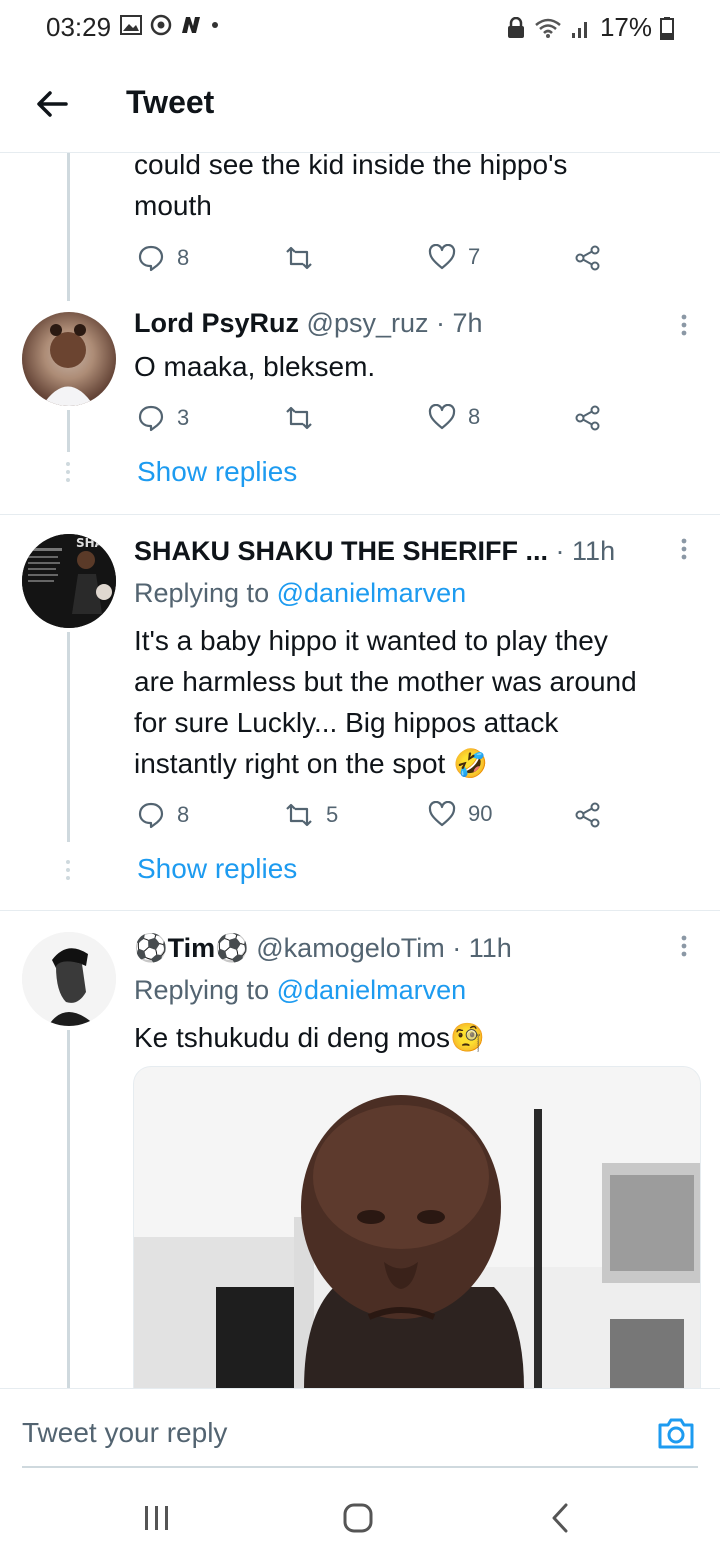  What do you see at coordinates (52, 104) in the screenshot?
I see `back-arrow-icon` at bounding box center [52, 104].